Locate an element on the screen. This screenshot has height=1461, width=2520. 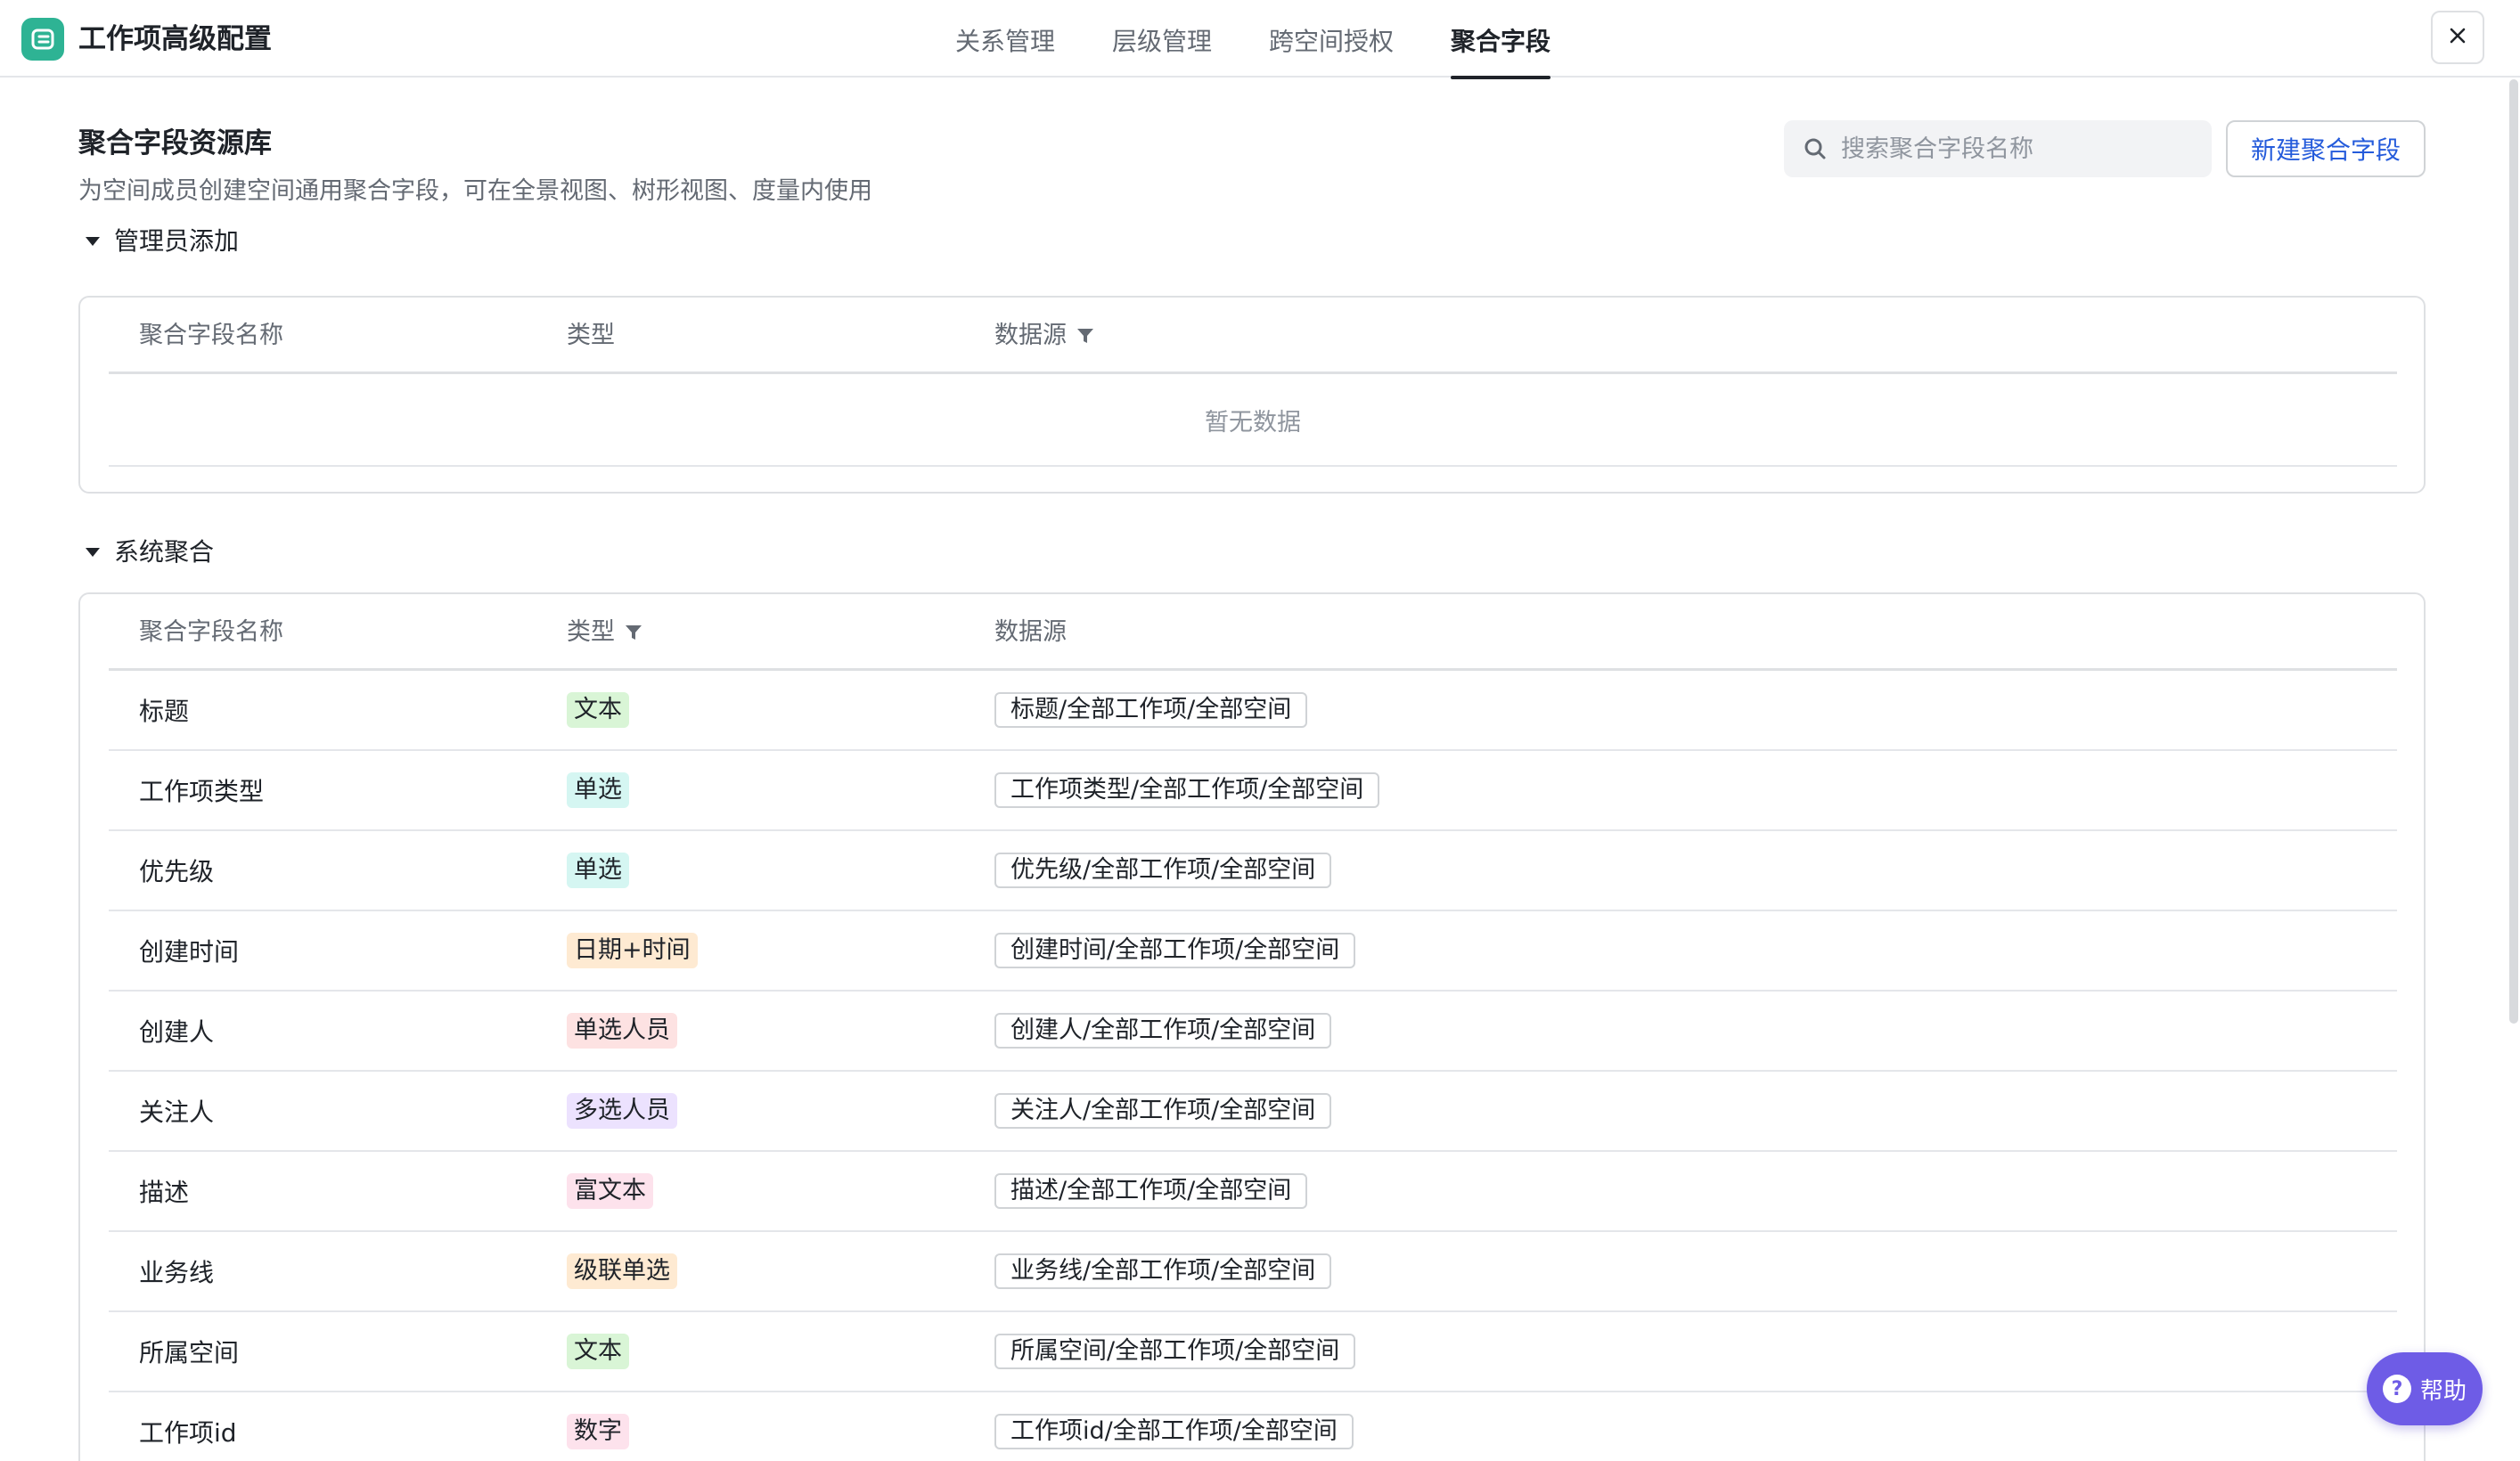
system-section-title: 系统聚合 is located at coordinates (164, 552).